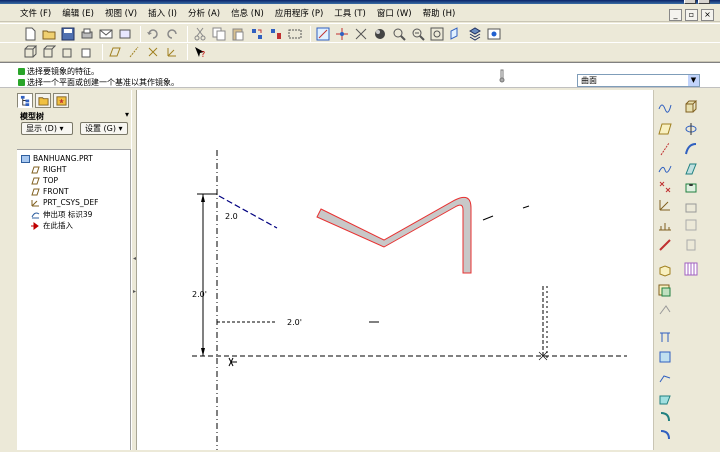  I want to click on layers-icon, so click(494, 34).